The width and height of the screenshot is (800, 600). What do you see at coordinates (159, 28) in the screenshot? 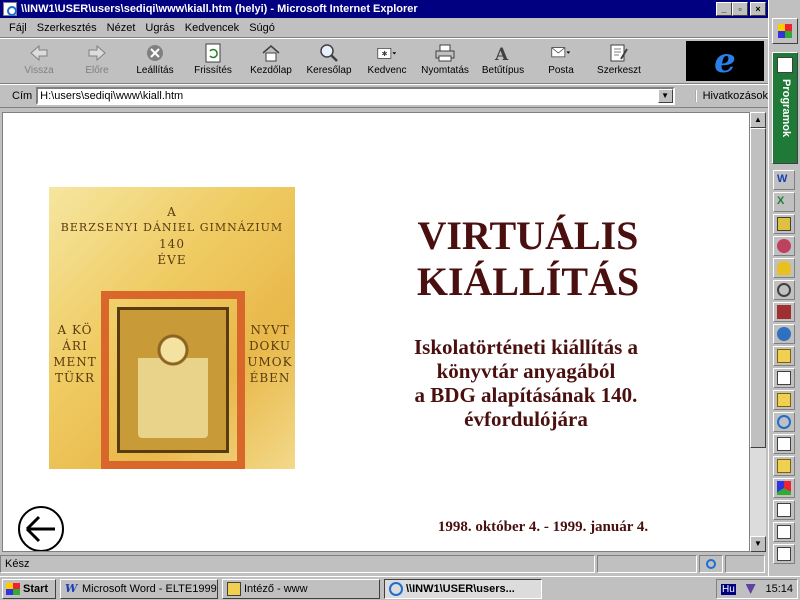
I see `menu-go: Ugrás` at bounding box center [159, 28].